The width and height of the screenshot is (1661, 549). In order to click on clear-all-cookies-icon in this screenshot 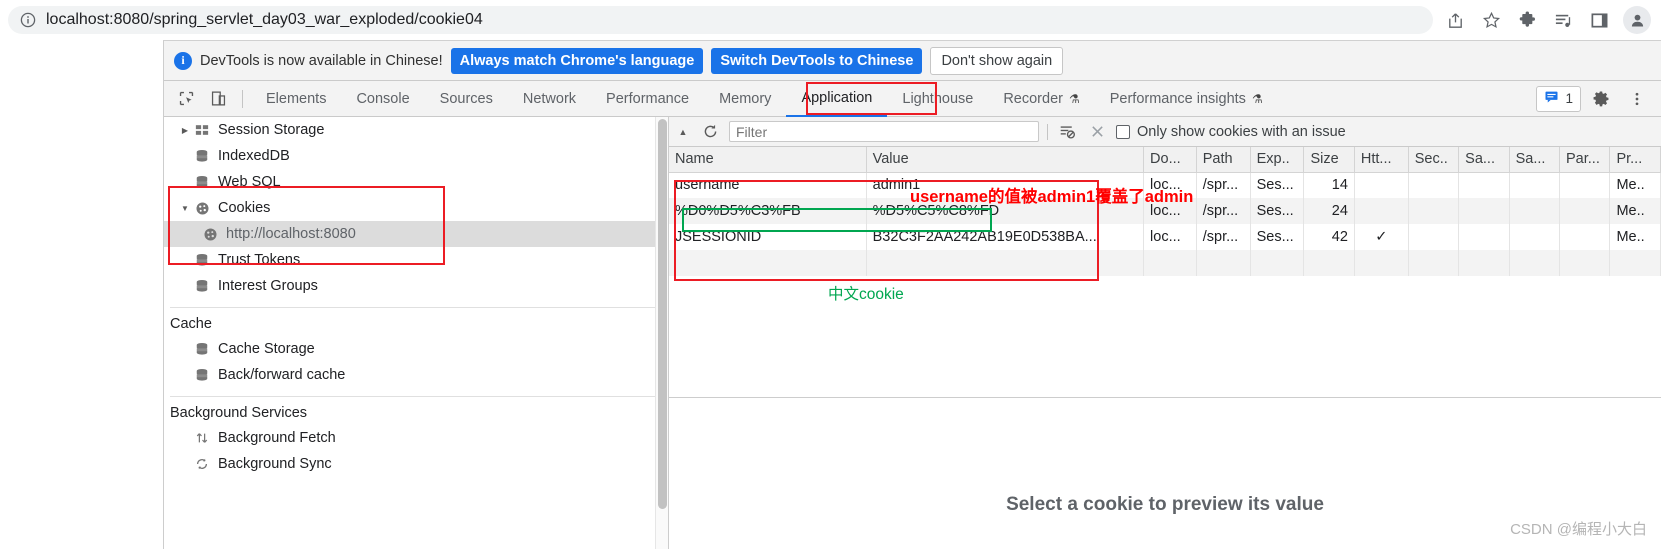, I will do `click(1067, 132)`.